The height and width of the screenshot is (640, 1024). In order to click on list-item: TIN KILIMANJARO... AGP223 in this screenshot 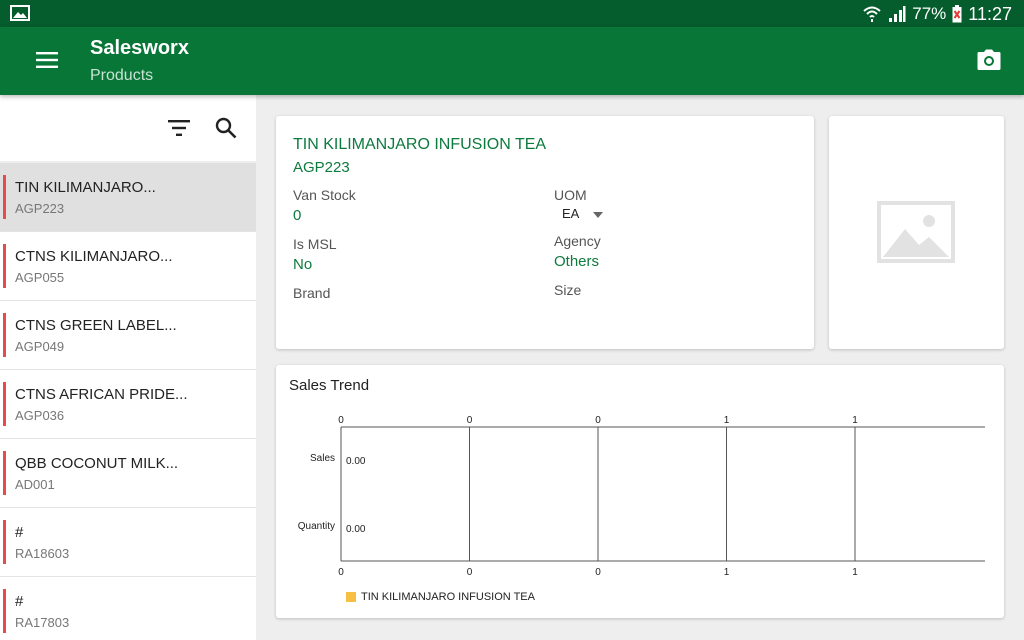, I will do `click(128, 197)`.